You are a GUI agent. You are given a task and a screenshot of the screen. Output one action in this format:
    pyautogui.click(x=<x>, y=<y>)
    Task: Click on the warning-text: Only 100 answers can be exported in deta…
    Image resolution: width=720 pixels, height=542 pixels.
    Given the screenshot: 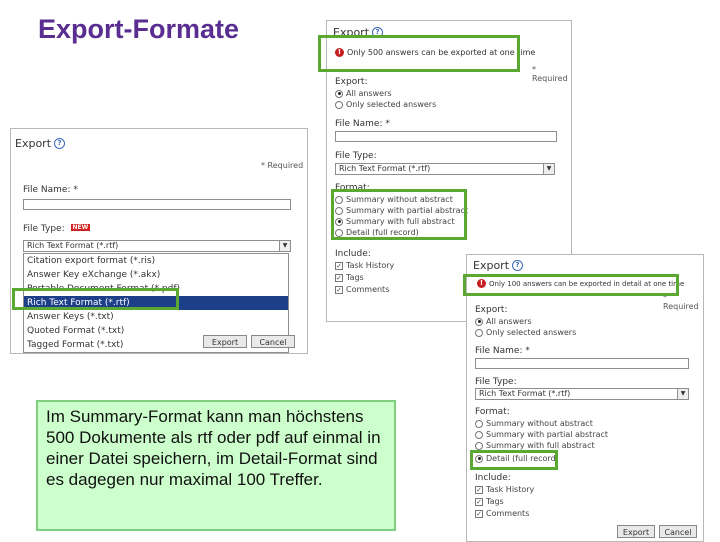 What is the action you would take?
    pyautogui.click(x=587, y=283)
    